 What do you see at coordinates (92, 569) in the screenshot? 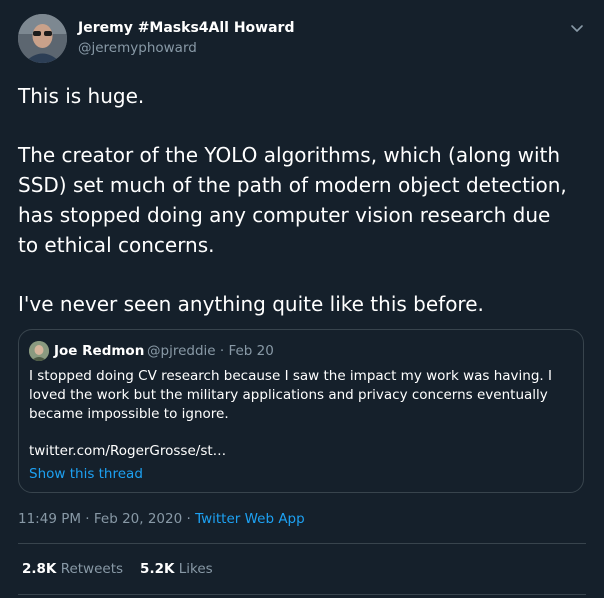
I see `retweets-label: Retweets` at bounding box center [92, 569].